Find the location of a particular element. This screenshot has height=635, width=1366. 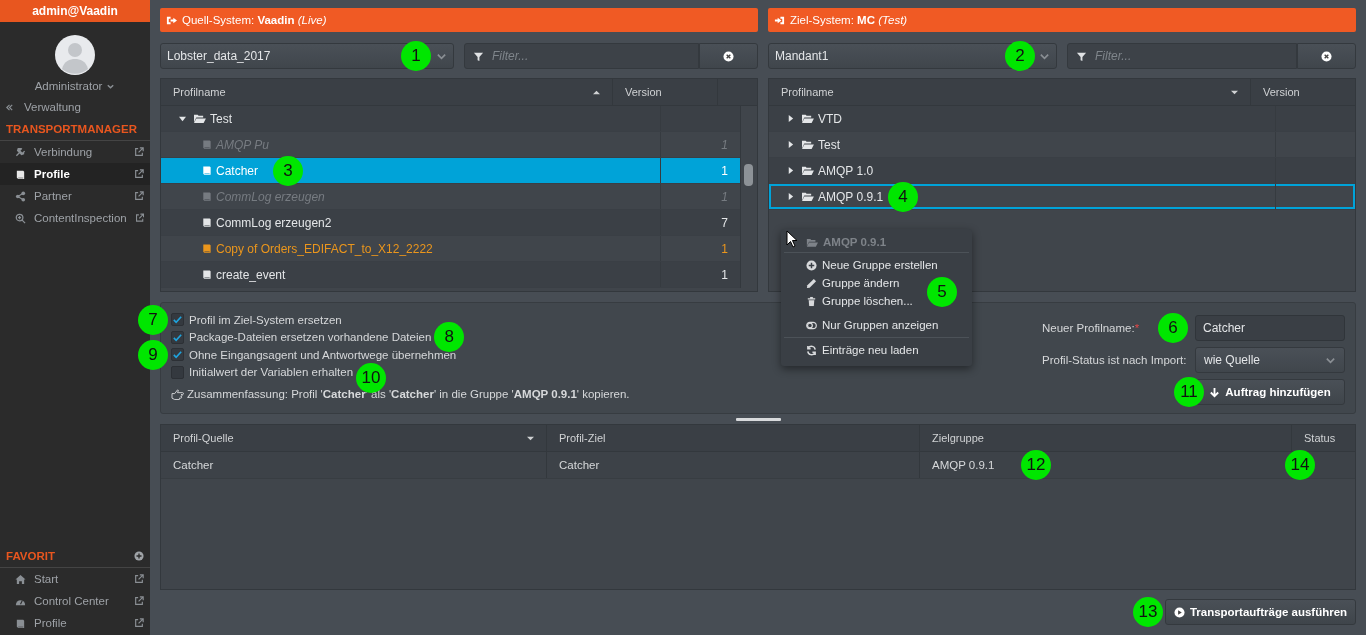

annotation-marker: 5 is located at coordinates (942, 292).